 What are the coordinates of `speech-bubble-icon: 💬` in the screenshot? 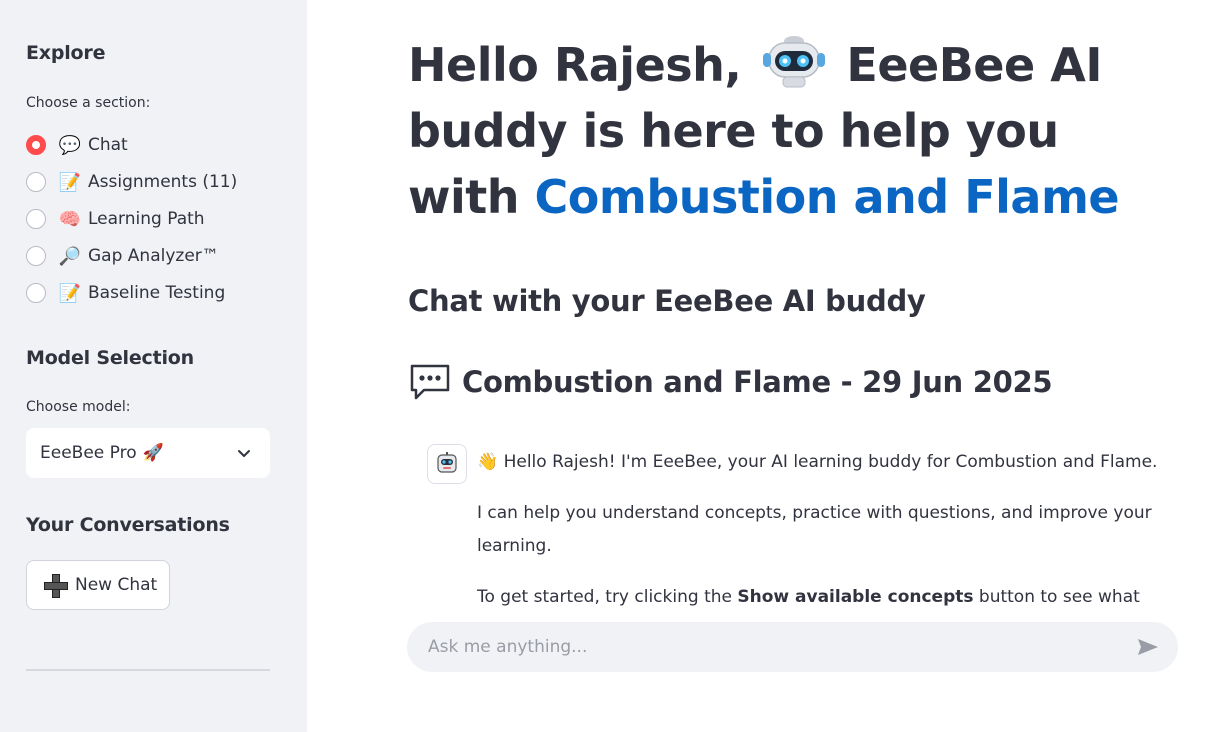 It's located at (70, 145).